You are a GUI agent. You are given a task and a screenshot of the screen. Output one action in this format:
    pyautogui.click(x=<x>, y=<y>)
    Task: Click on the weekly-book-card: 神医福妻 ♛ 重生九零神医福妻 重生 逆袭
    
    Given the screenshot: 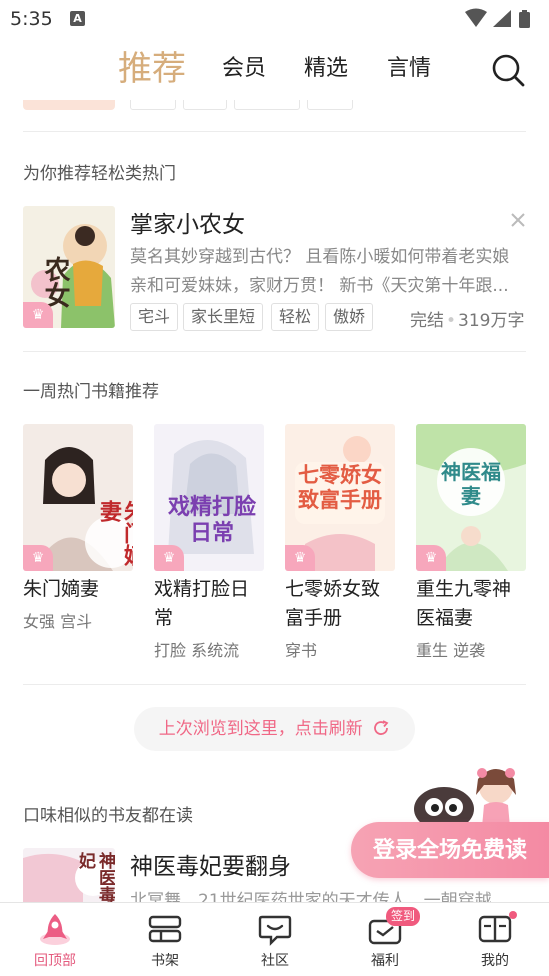 What is the action you would take?
    pyautogui.click(x=471, y=542)
    